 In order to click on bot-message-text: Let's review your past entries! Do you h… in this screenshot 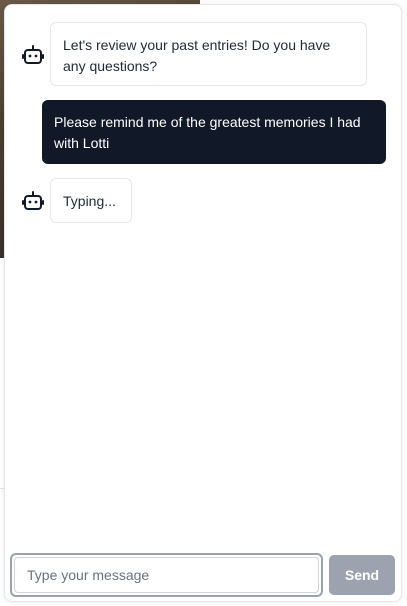, I will do `click(197, 55)`.